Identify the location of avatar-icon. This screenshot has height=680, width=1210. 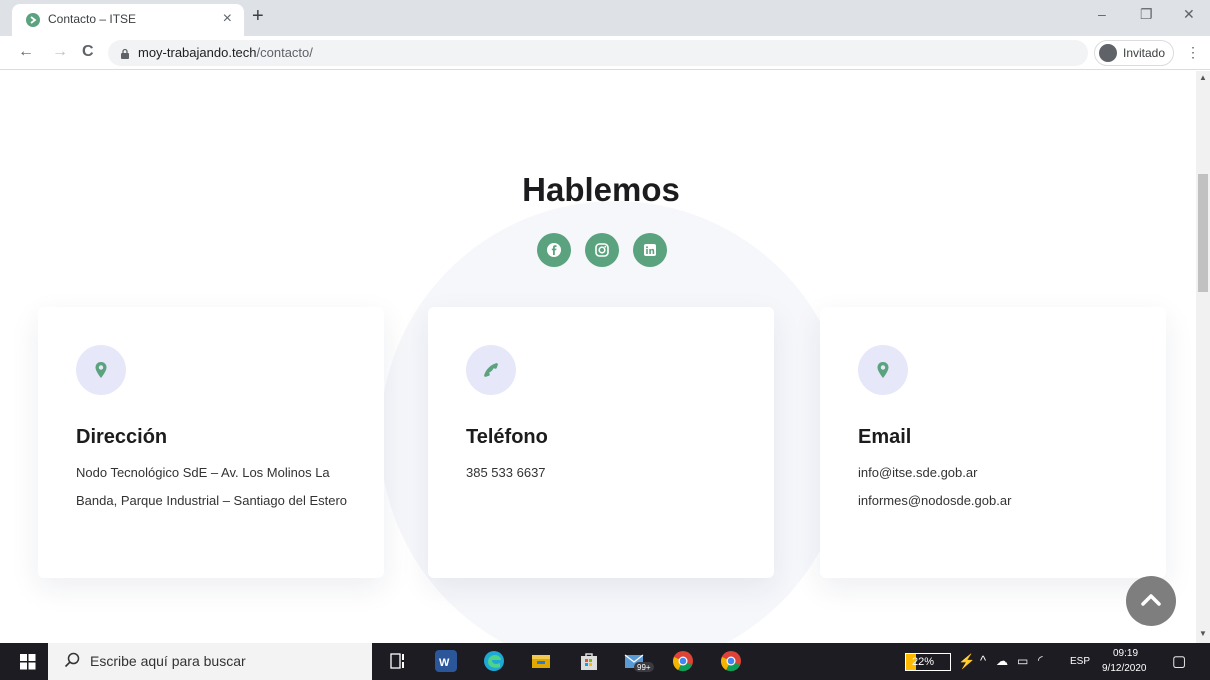
(1108, 53).